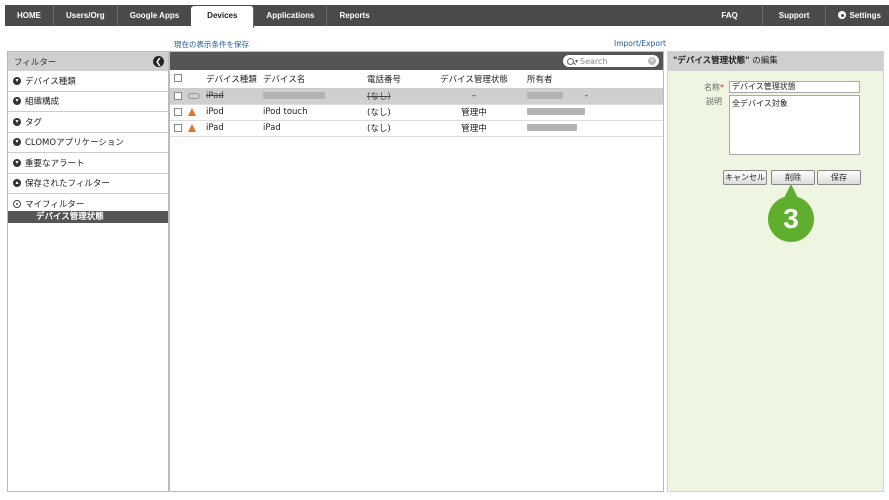  Describe the element at coordinates (211, 44) in the screenshot. I see `save-view-link: 現在の表示条件を保存` at that location.